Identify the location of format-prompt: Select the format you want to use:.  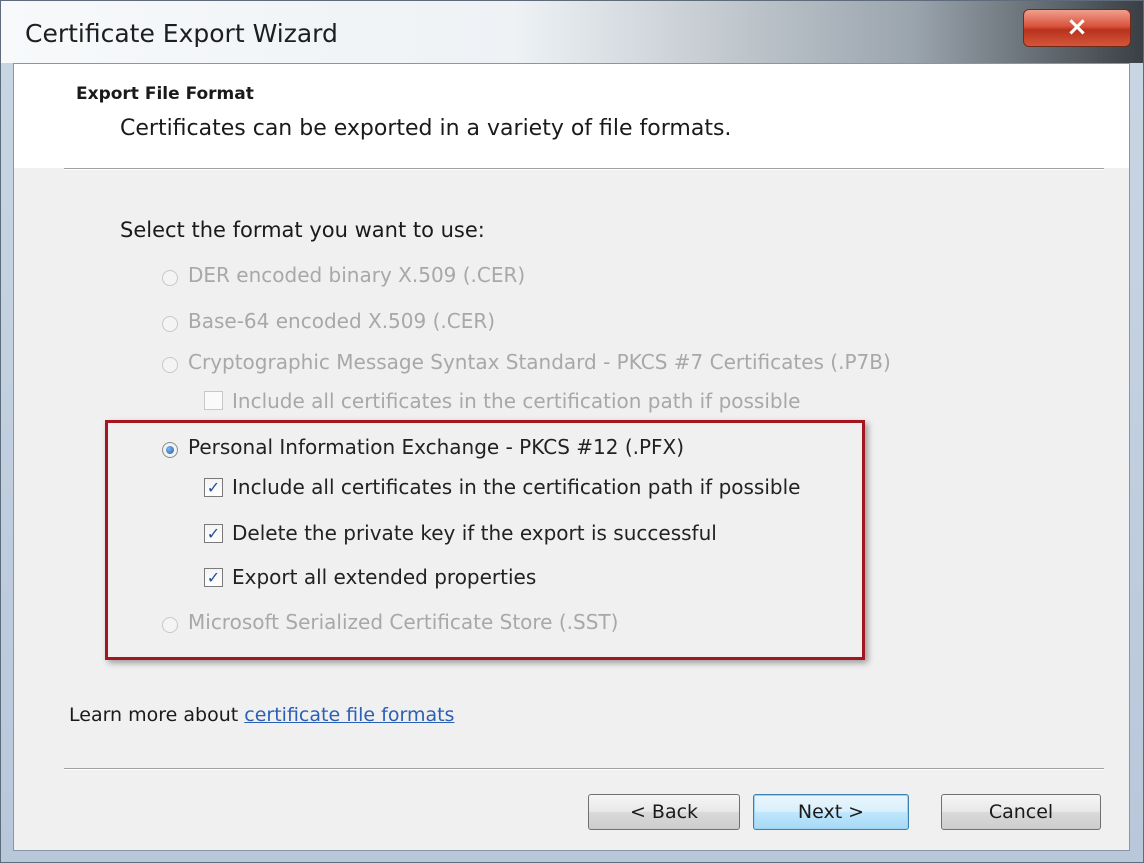
(302, 230).